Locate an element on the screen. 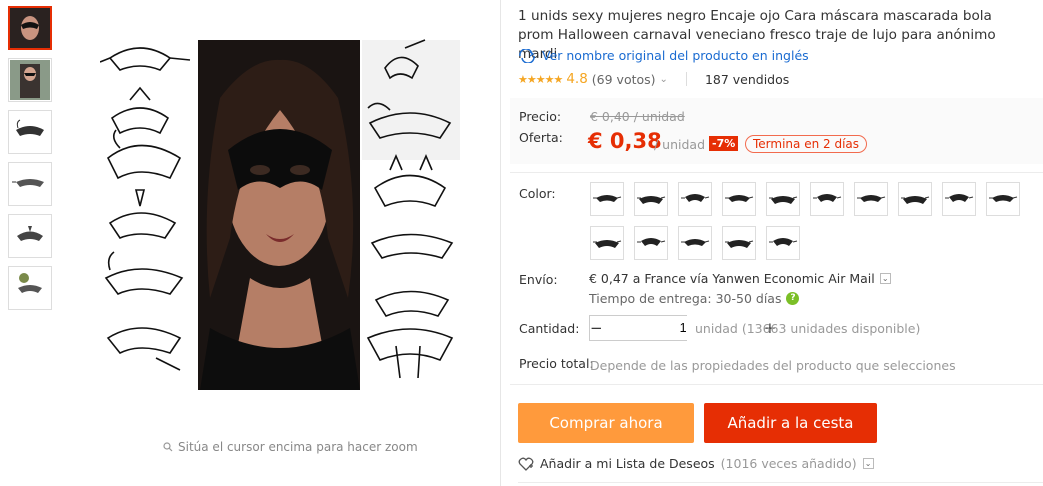 Image resolution: width=1043 pixels, height=486 pixels. color-swatches is located at coordinates (810, 221).